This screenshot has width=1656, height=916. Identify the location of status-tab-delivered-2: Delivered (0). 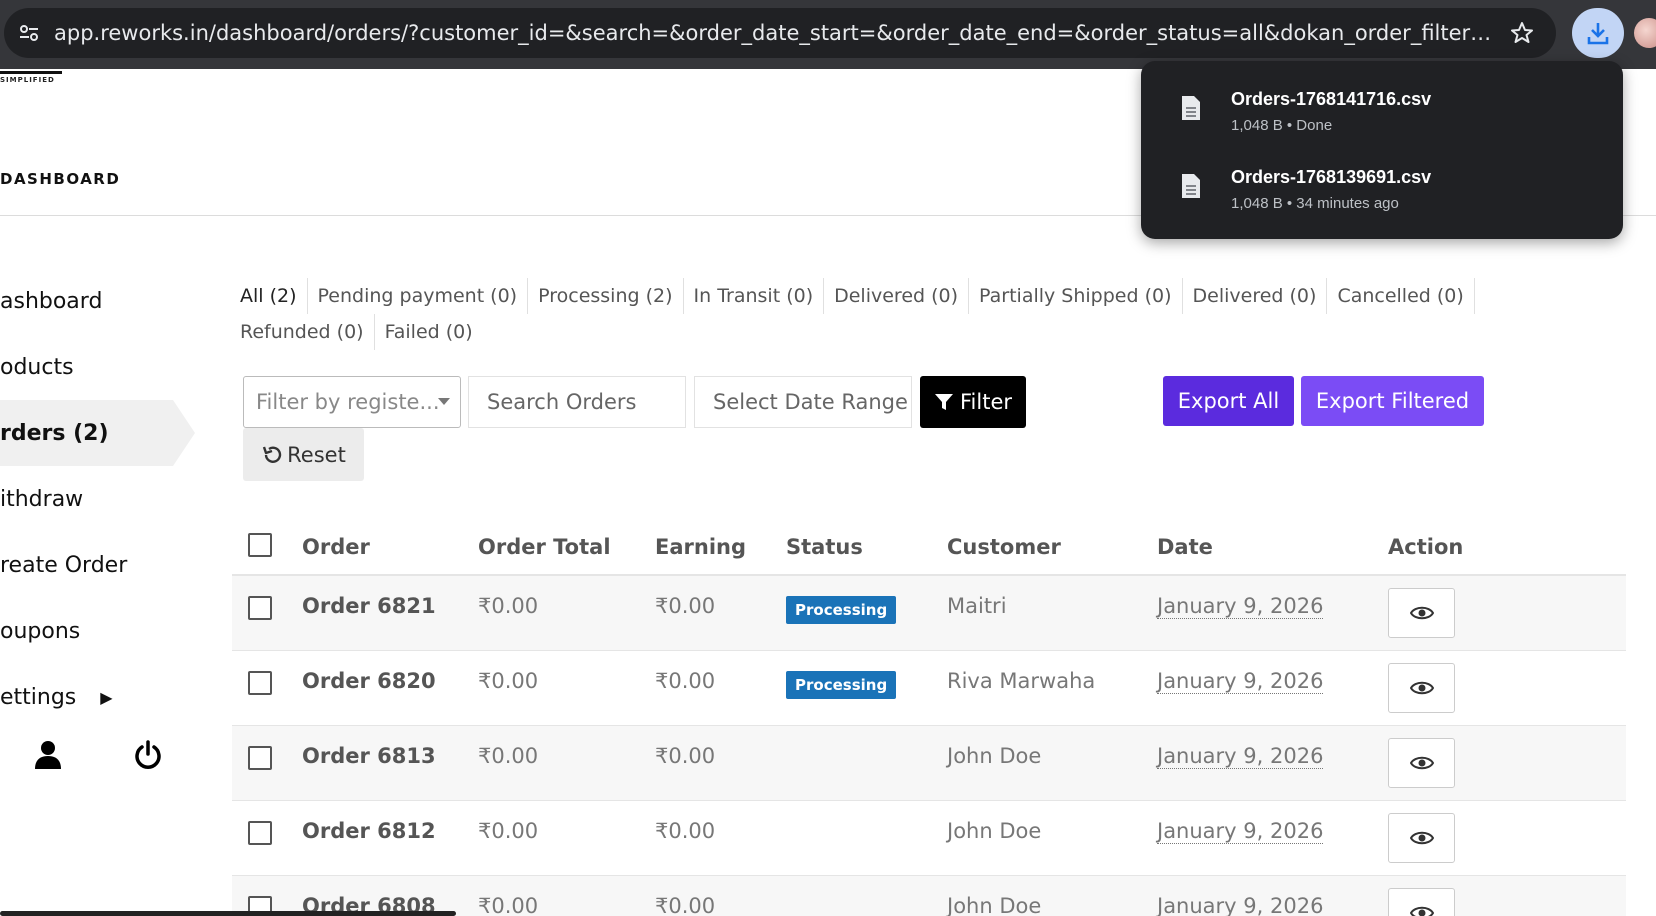
(1260, 296).